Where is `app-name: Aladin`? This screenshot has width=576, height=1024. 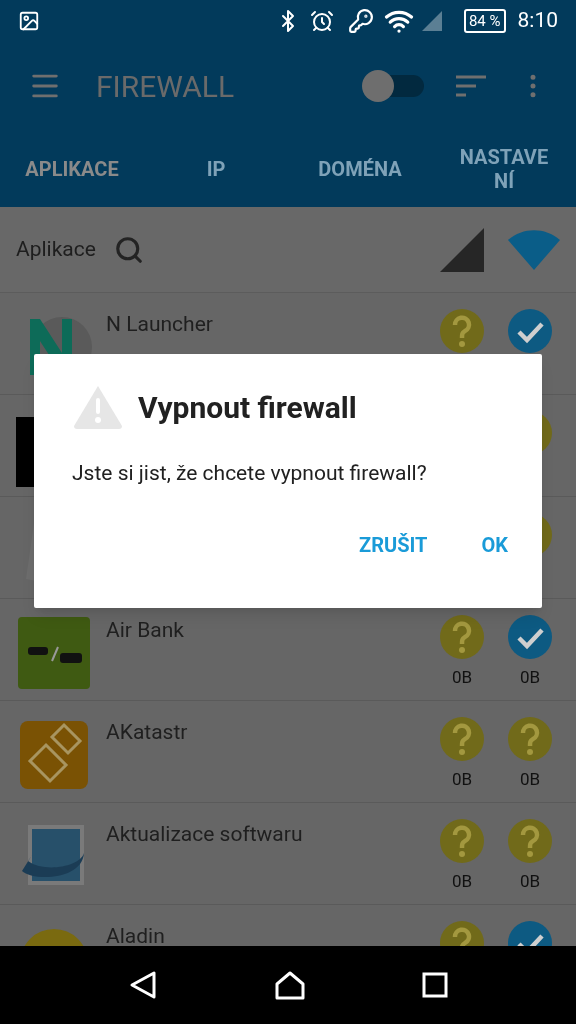
app-name: Aladin is located at coordinates (135, 935).